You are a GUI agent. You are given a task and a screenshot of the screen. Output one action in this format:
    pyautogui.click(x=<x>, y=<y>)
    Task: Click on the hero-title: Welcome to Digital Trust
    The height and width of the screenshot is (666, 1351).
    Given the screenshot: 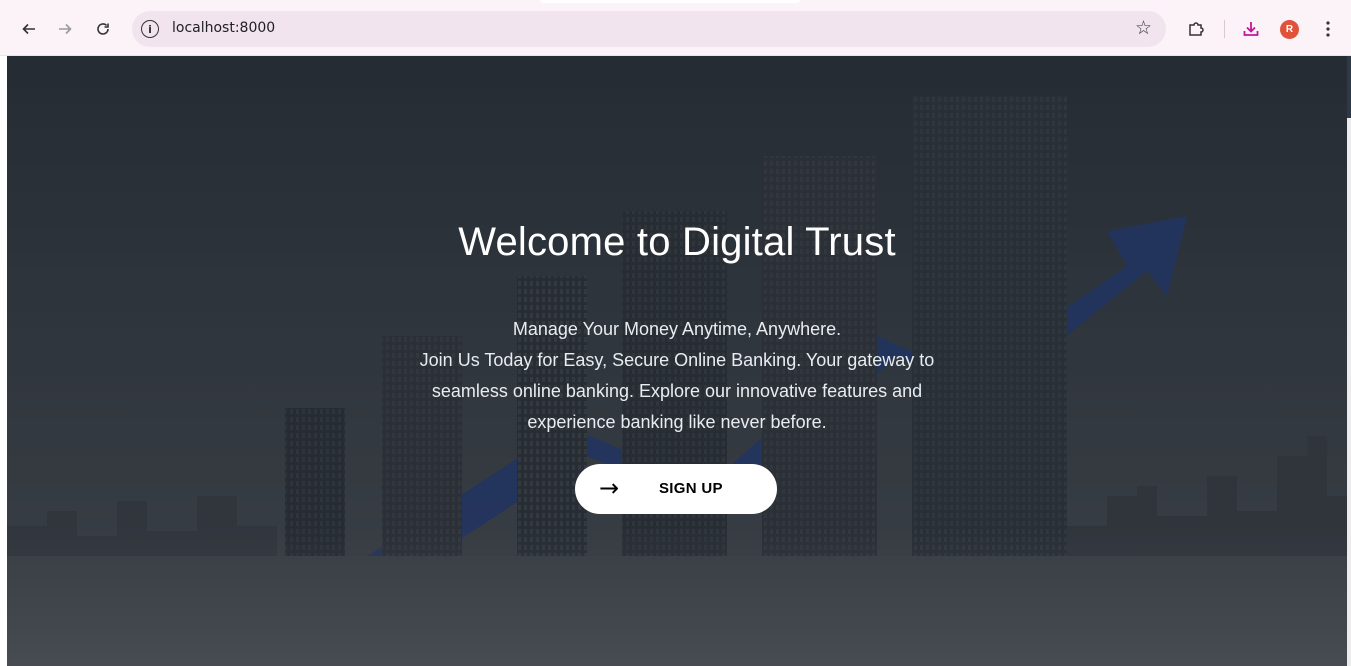 What is the action you would take?
    pyautogui.click(x=677, y=242)
    